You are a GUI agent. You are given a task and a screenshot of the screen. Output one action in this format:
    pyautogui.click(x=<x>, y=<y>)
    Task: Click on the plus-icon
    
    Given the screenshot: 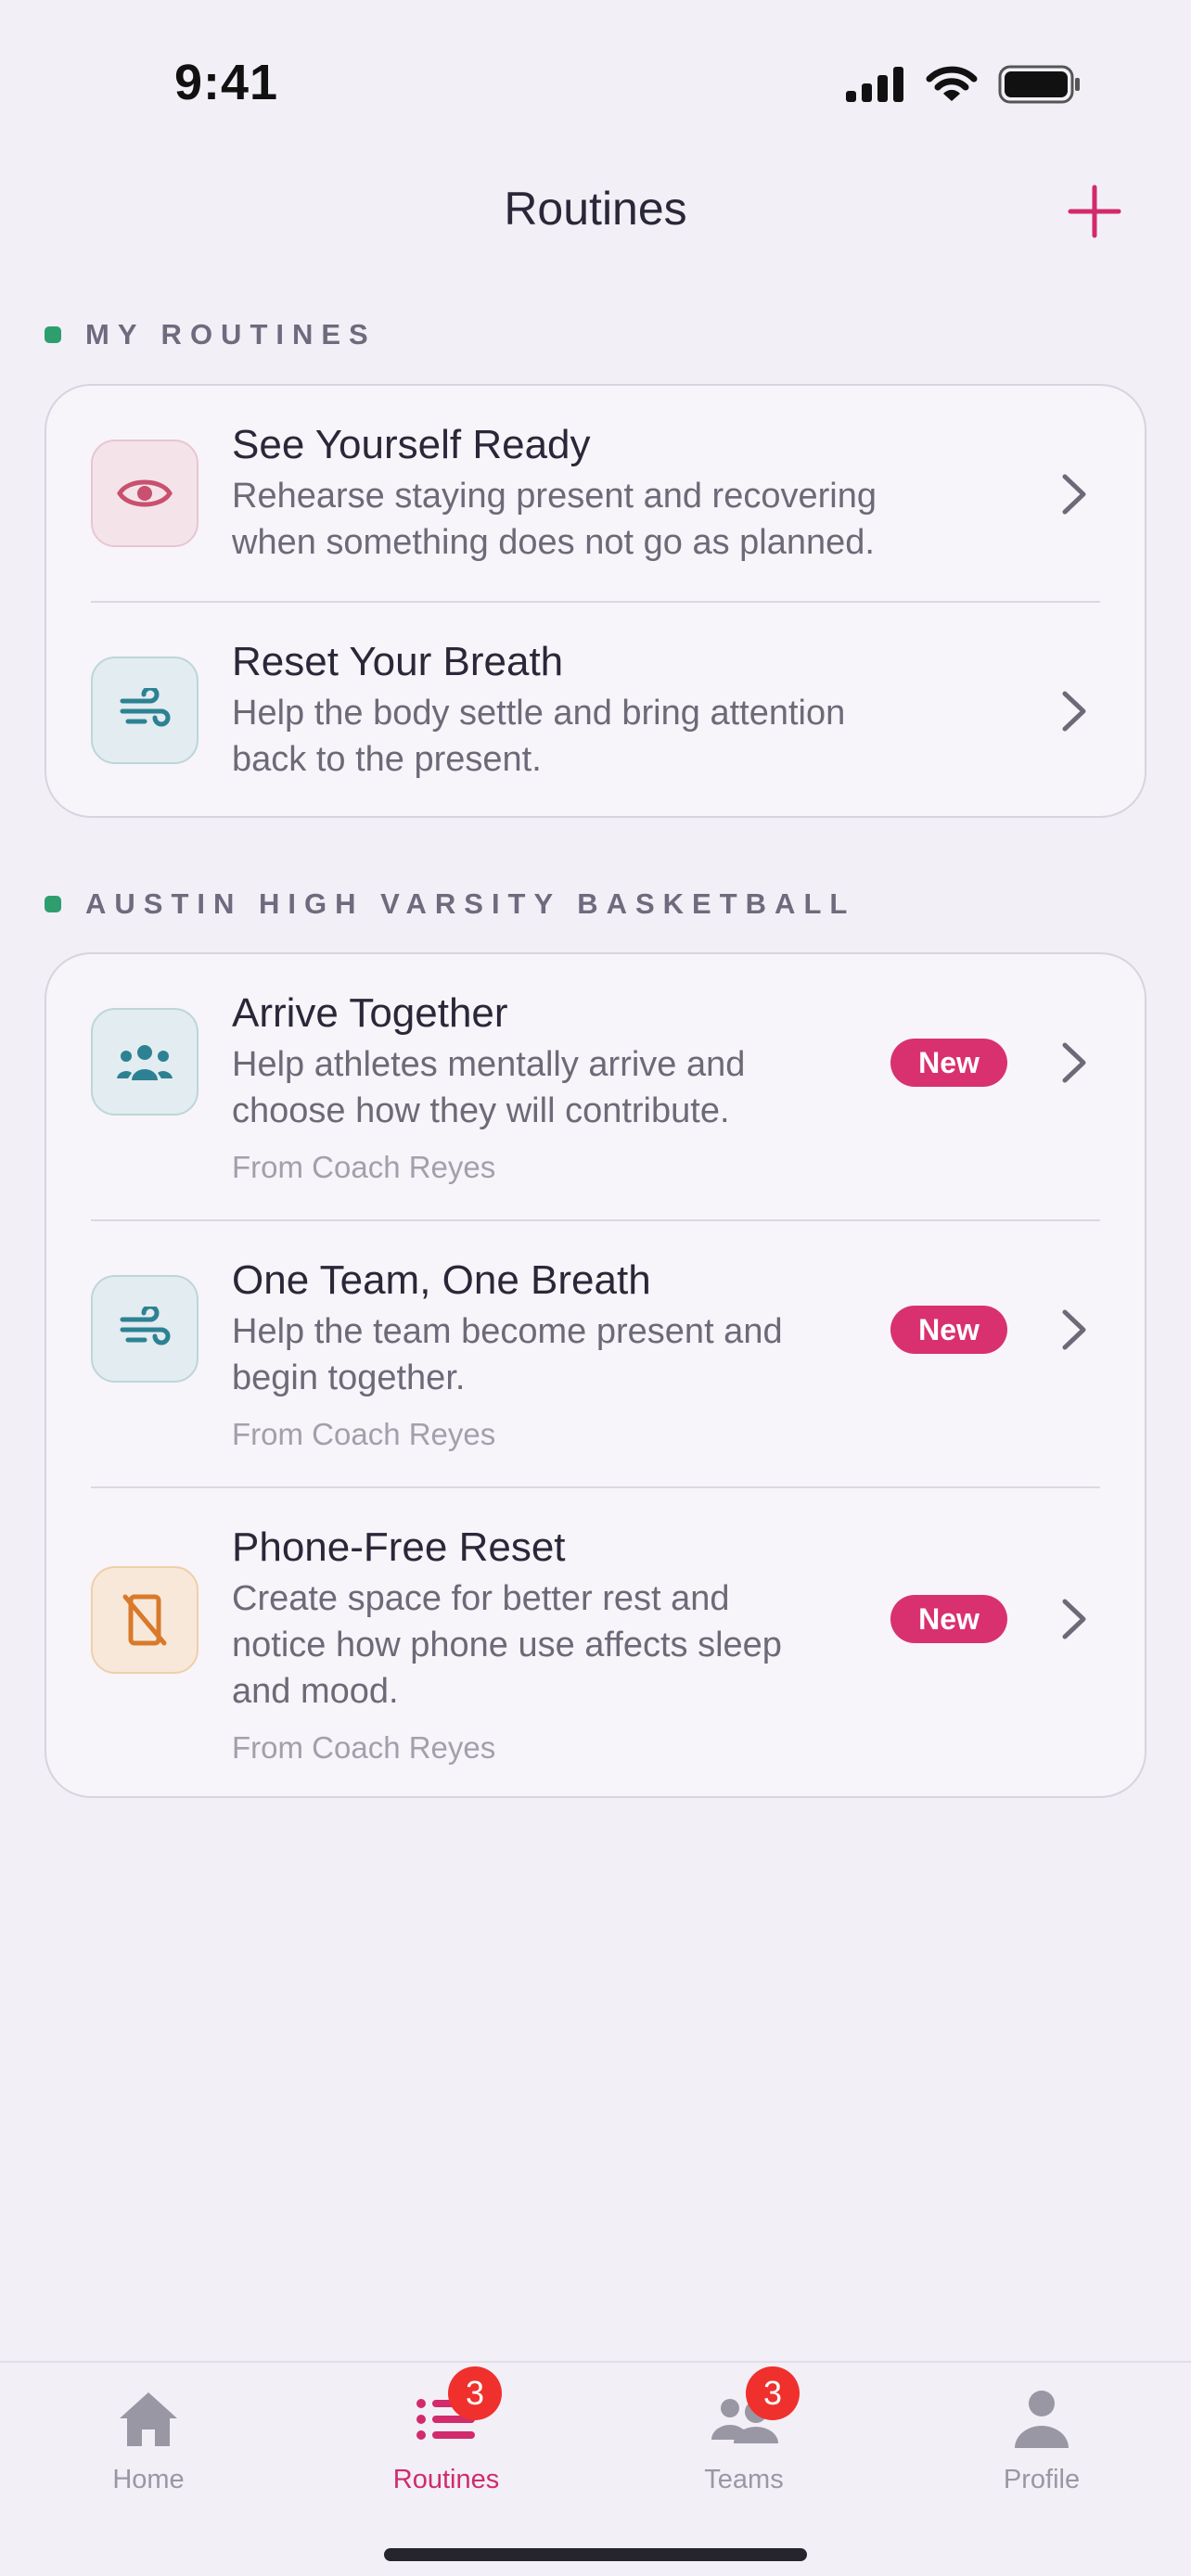 What is the action you would take?
    pyautogui.click(x=1095, y=212)
    